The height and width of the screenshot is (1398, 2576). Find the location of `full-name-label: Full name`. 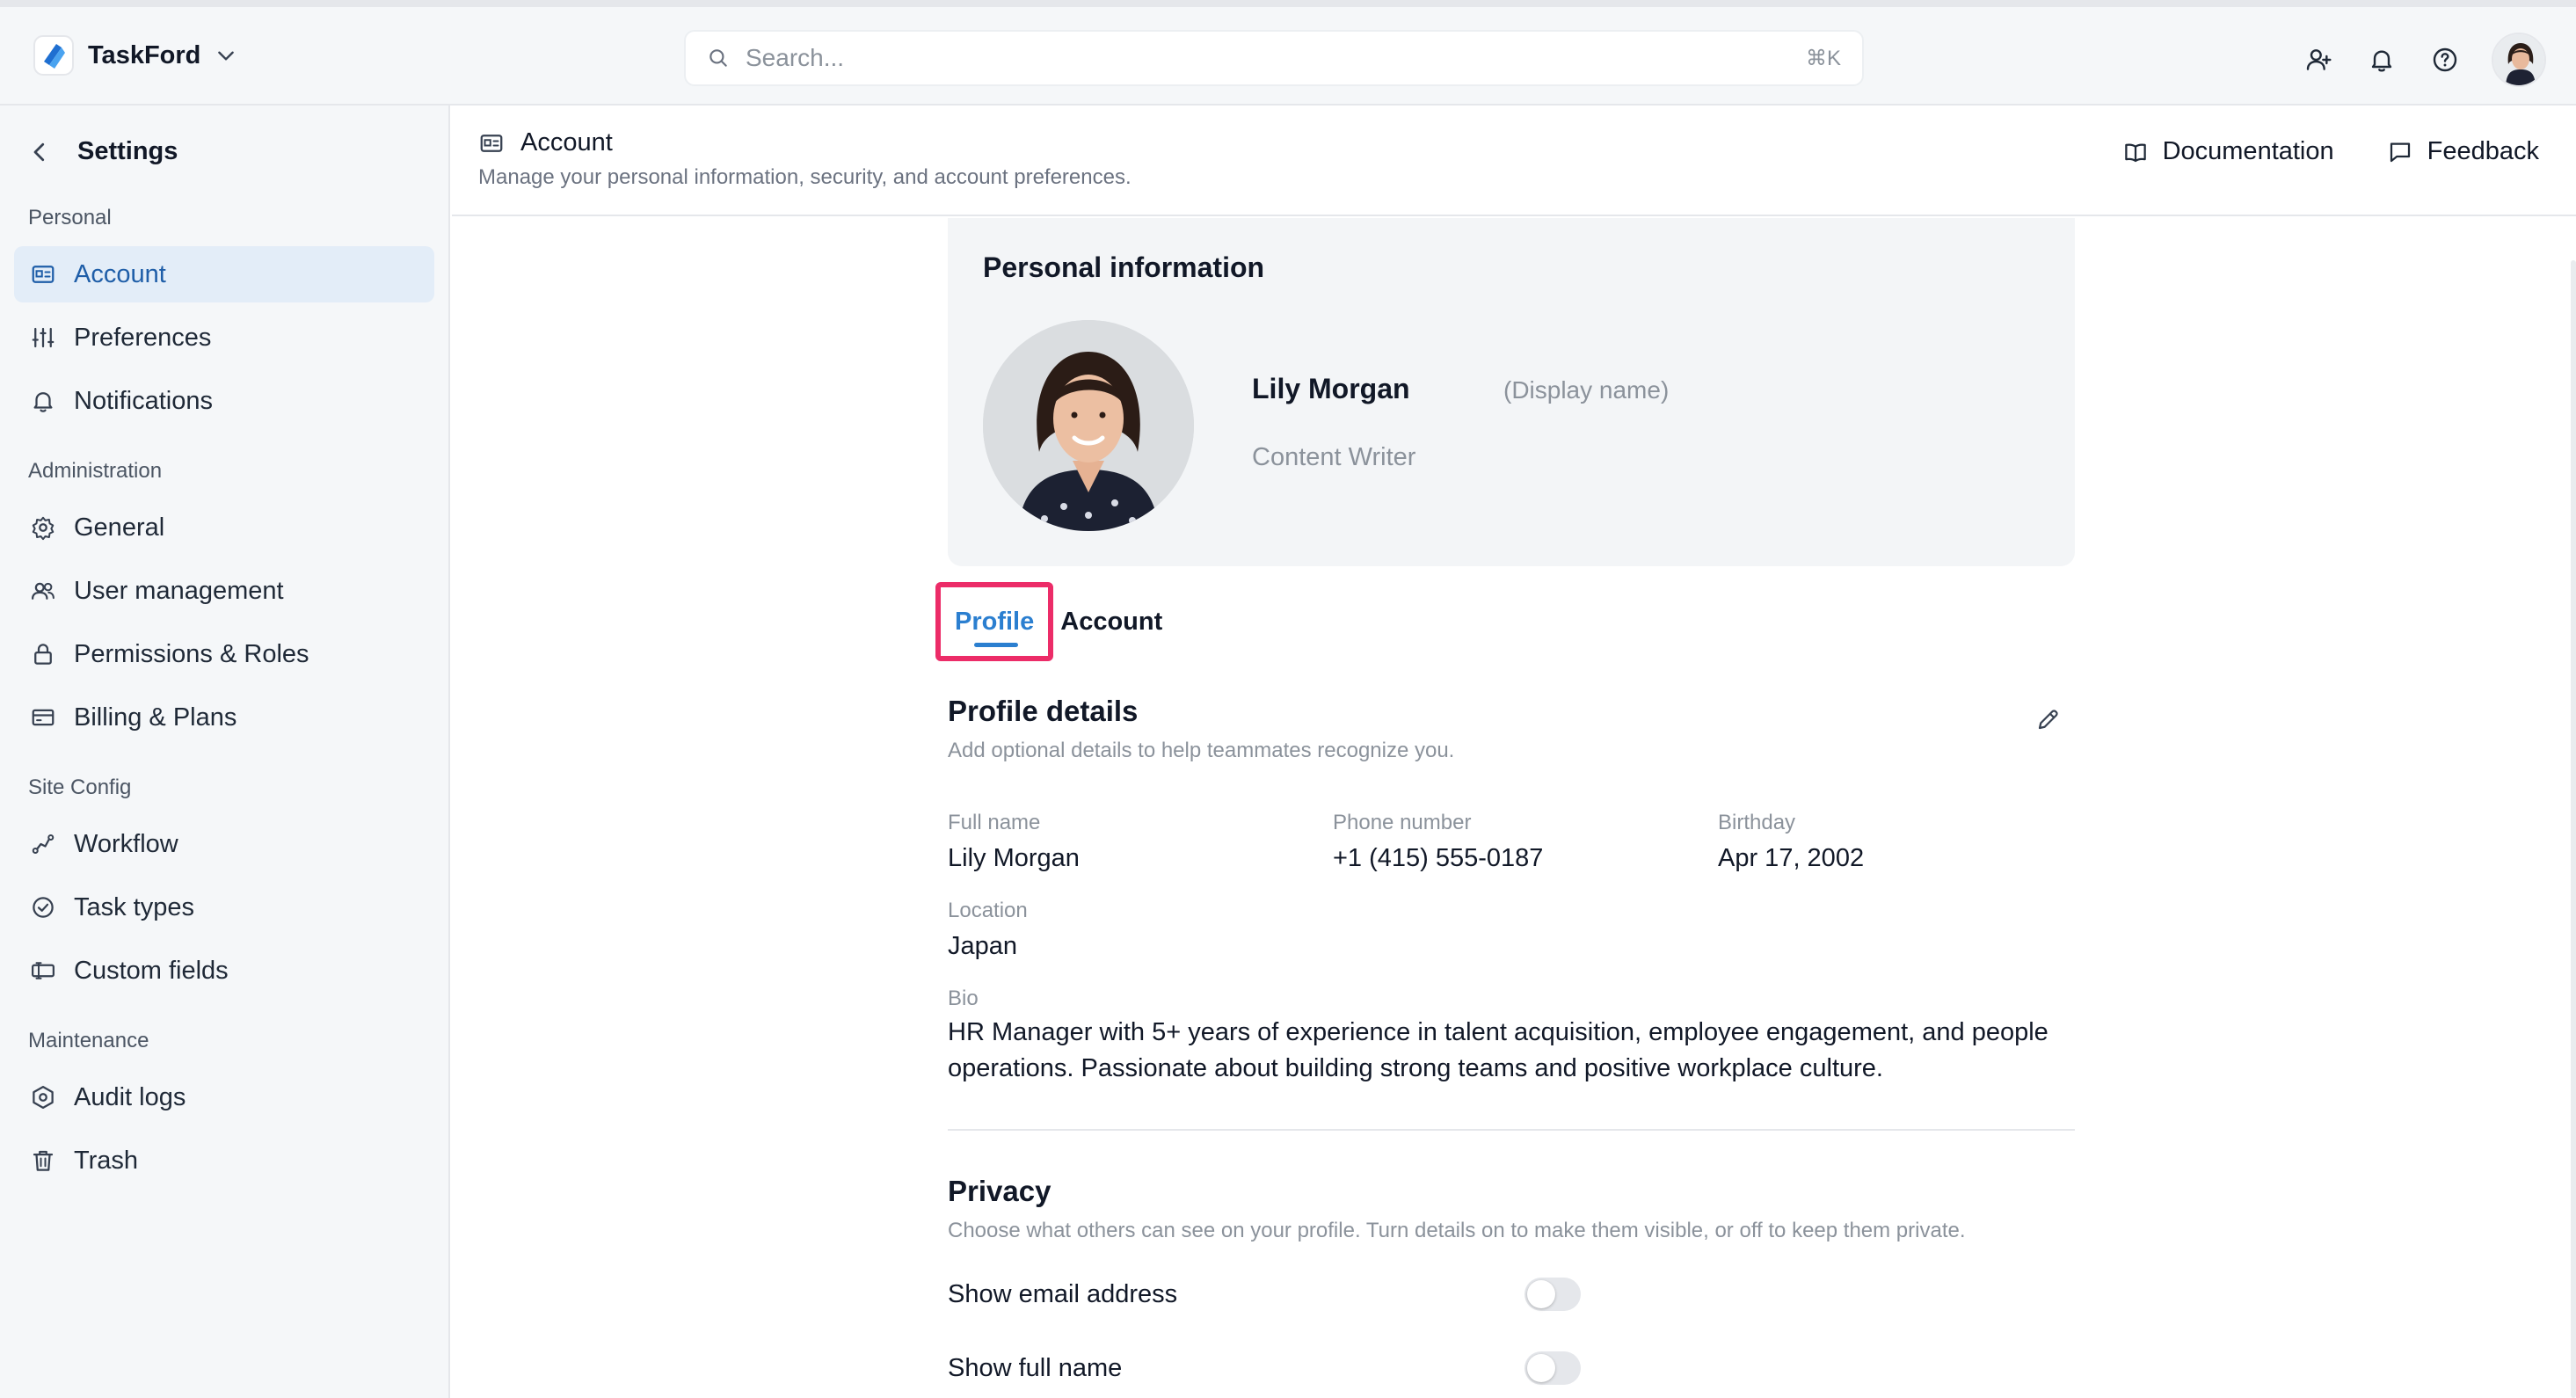

full-name-label: Full name is located at coordinates (994, 823).